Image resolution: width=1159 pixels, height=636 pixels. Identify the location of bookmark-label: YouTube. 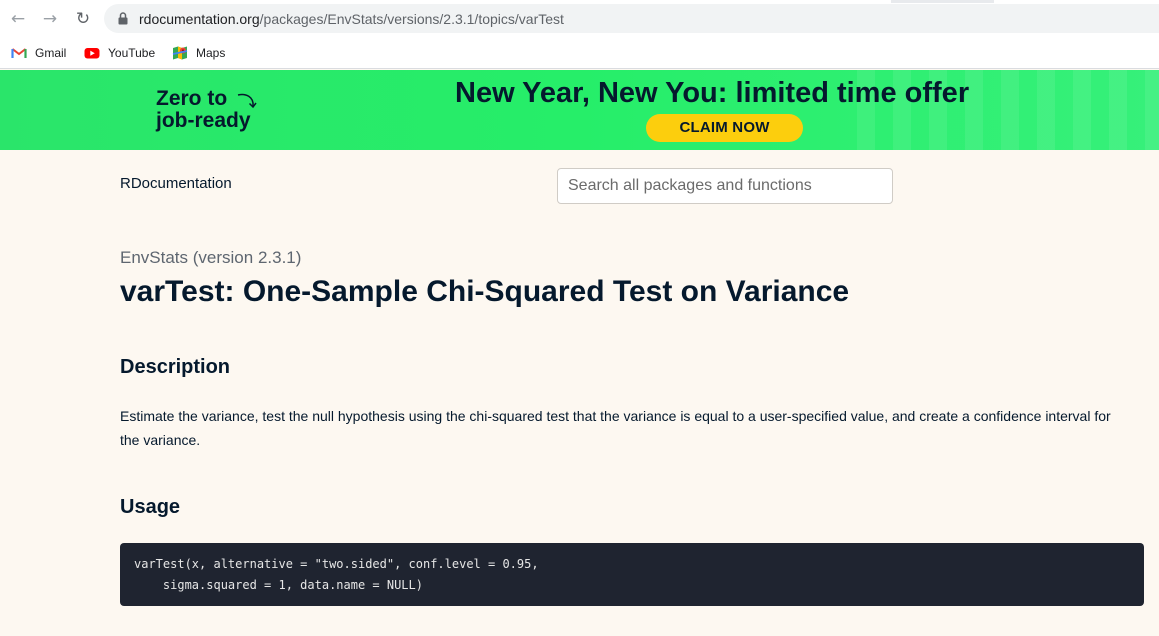
(132, 53).